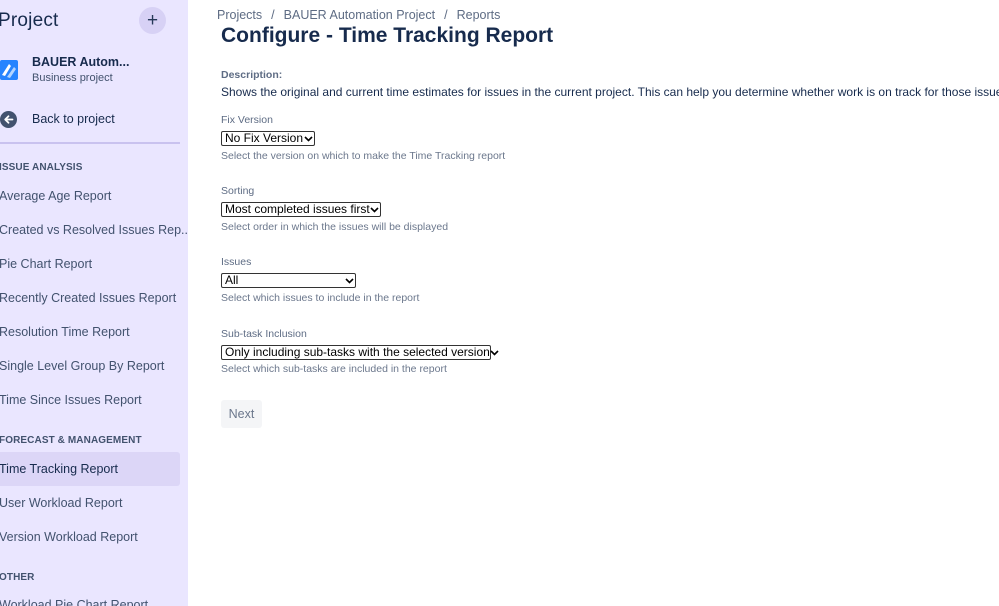  What do you see at coordinates (90, 143) in the screenshot?
I see `sidebar-divider` at bounding box center [90, 143].